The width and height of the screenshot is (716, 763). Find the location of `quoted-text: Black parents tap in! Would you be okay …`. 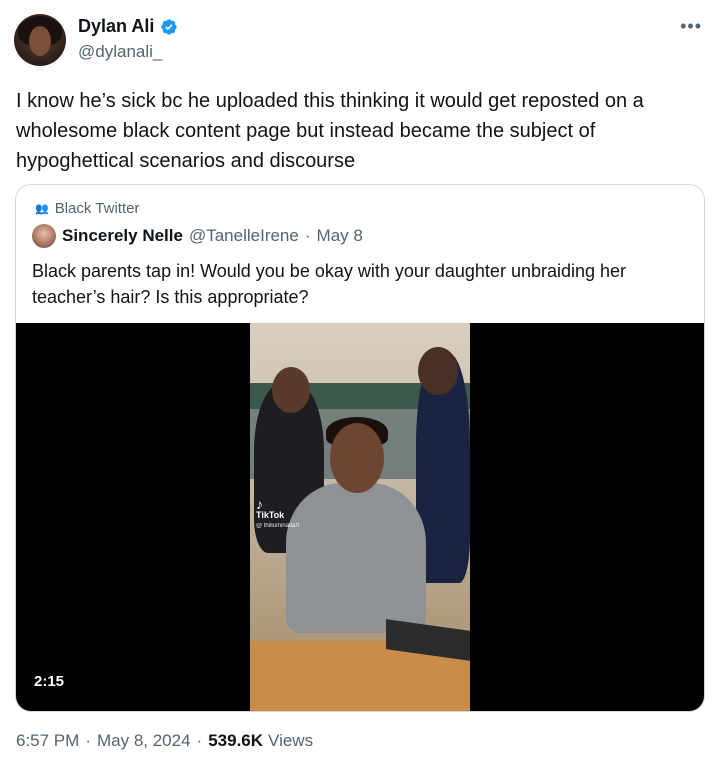

quoted-text: Black parents tap in! Would you be okay … is located at coordinates (329, 284).